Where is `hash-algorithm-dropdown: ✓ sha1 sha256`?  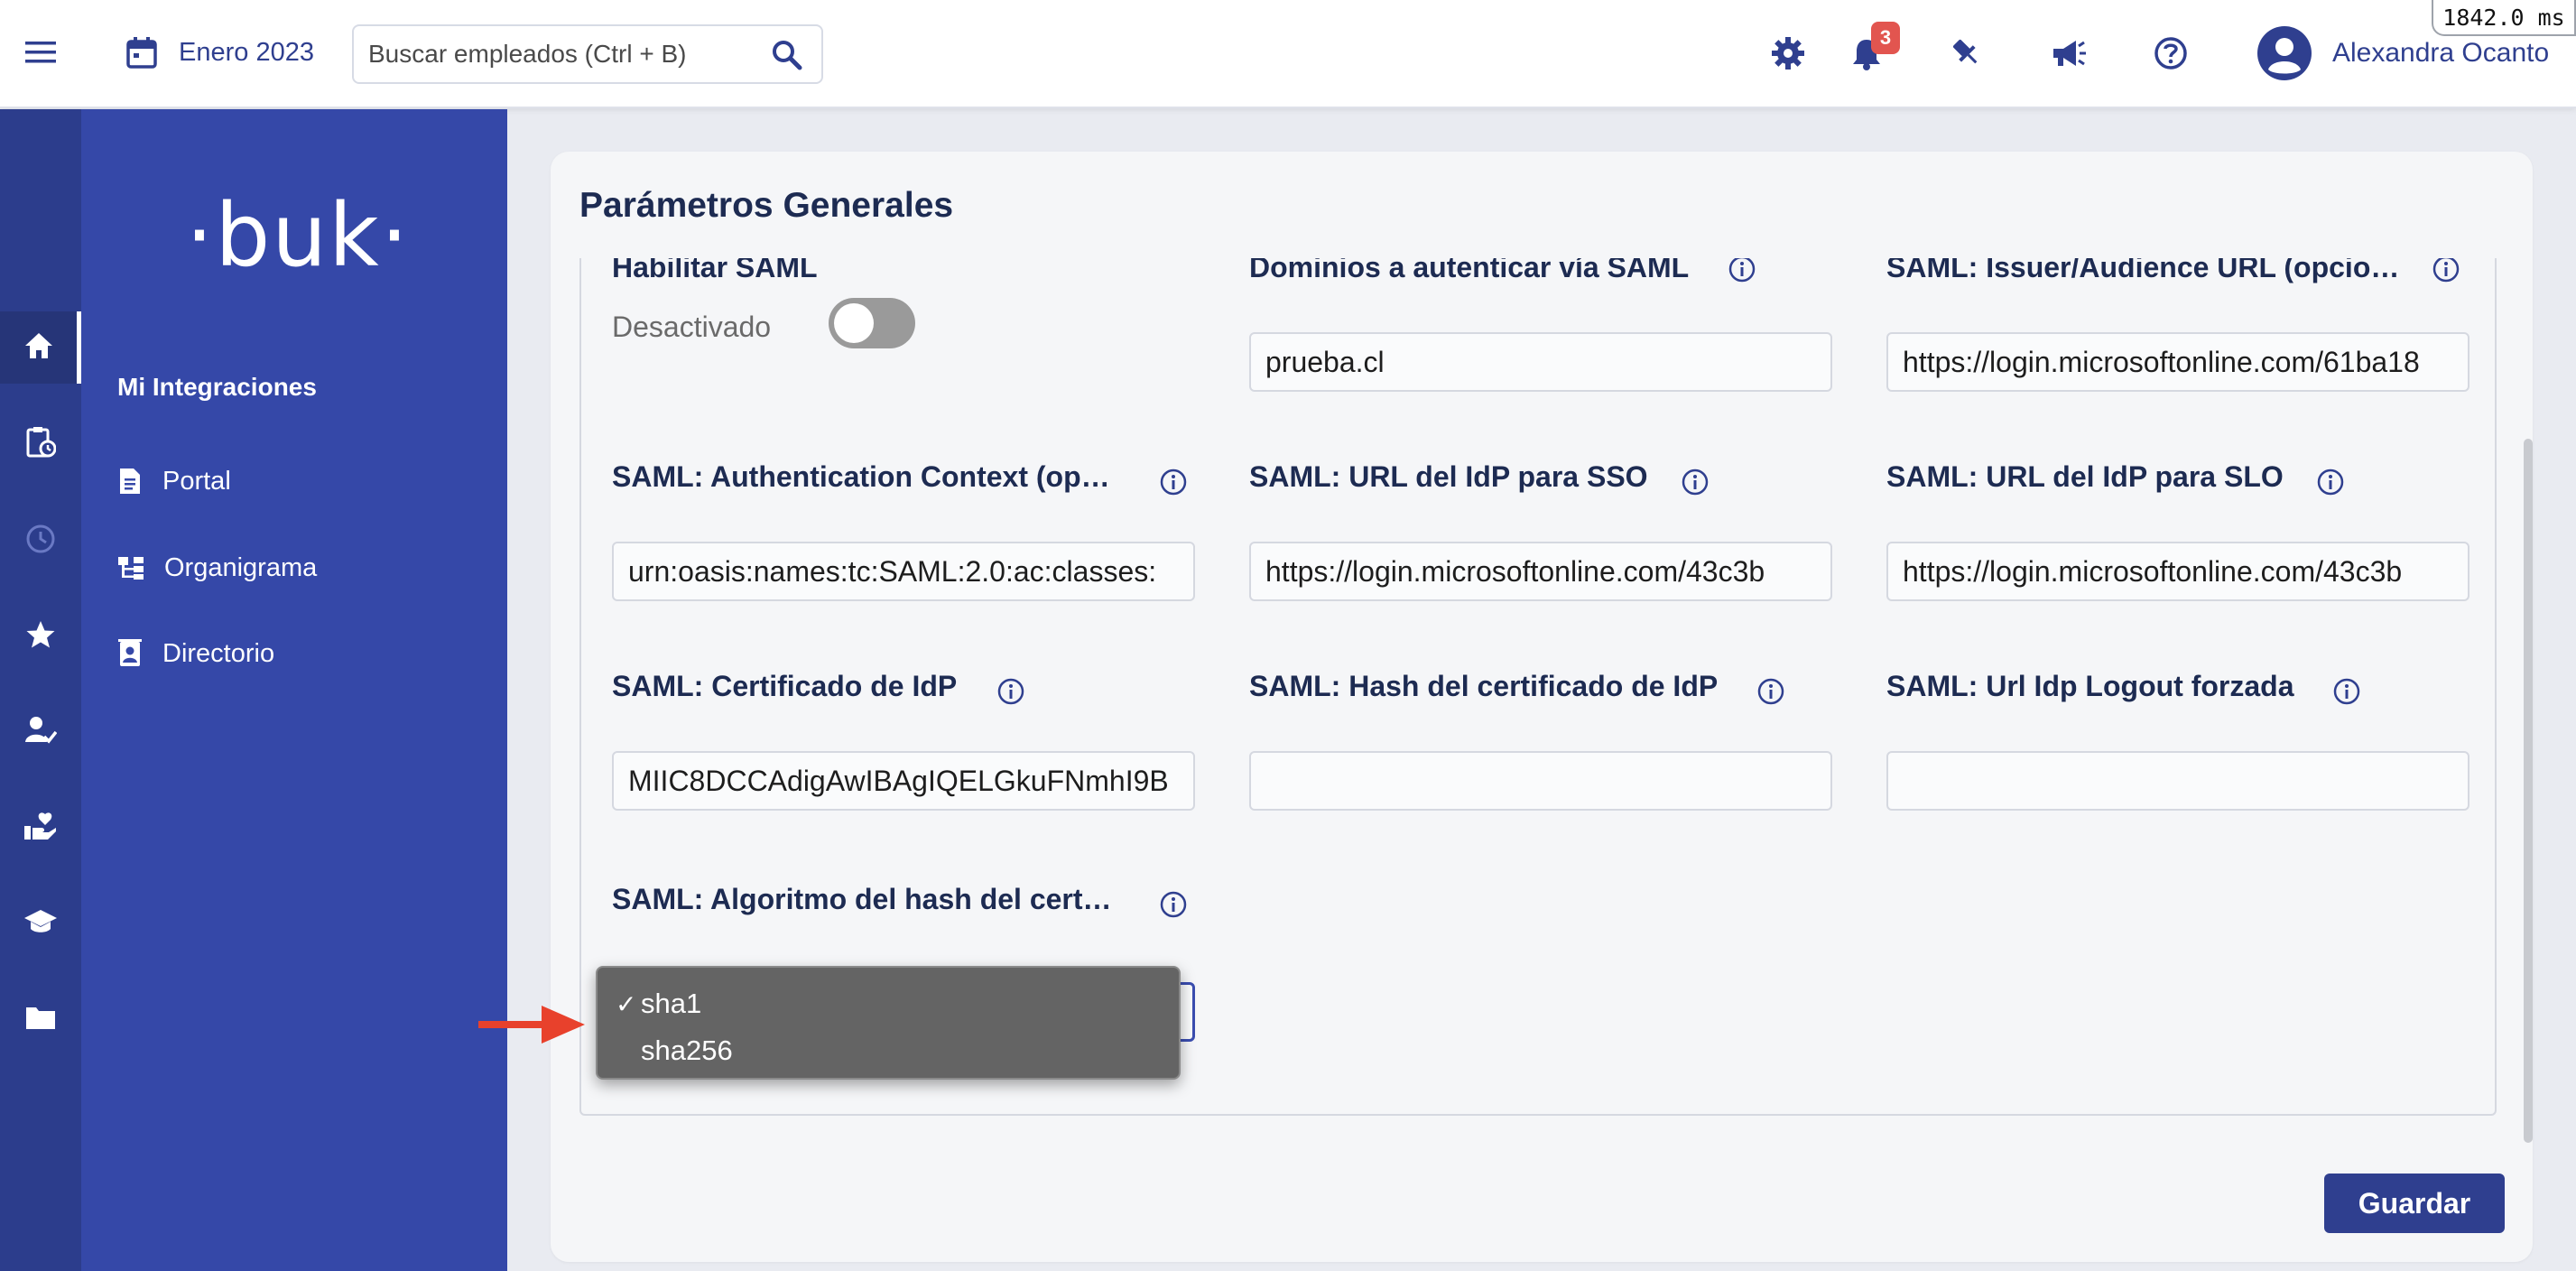
hash-algorithm-dropdown: ✓ sha1 sha256 is located at coordinates (888, 1023).